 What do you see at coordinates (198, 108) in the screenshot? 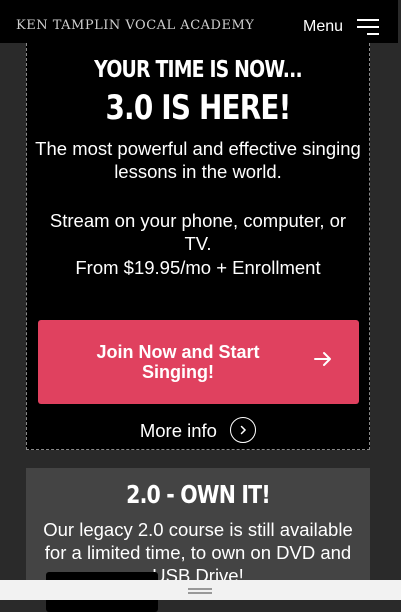
I see `hero-title: 3.0 IS HERE!` at bounding box center [198, 108].